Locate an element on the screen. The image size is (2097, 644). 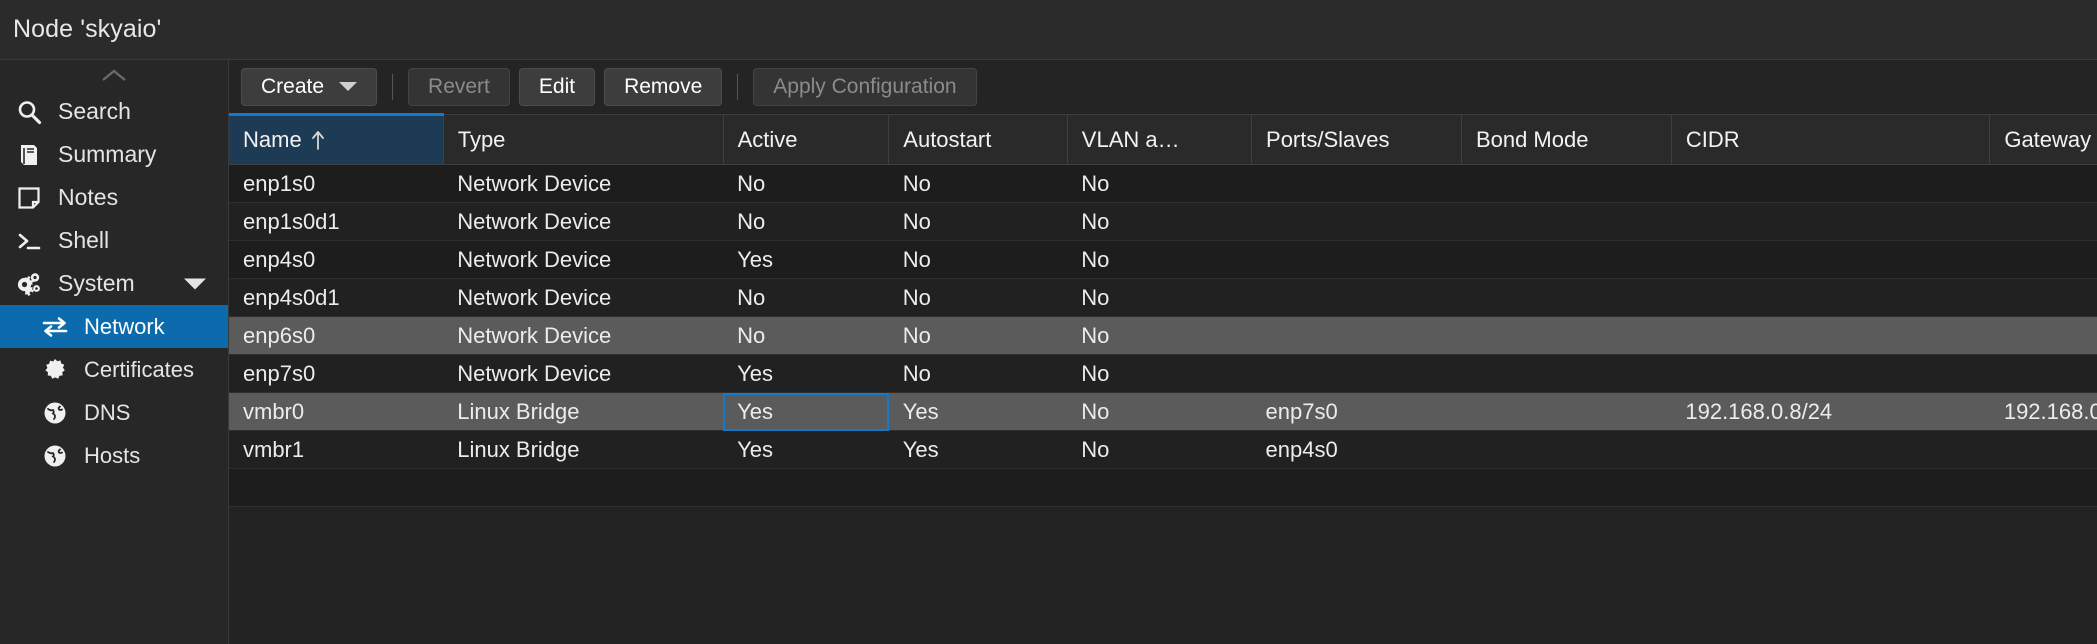
table-row: enp1s0 Network Device No No No is located at coordinates (1163, 183).